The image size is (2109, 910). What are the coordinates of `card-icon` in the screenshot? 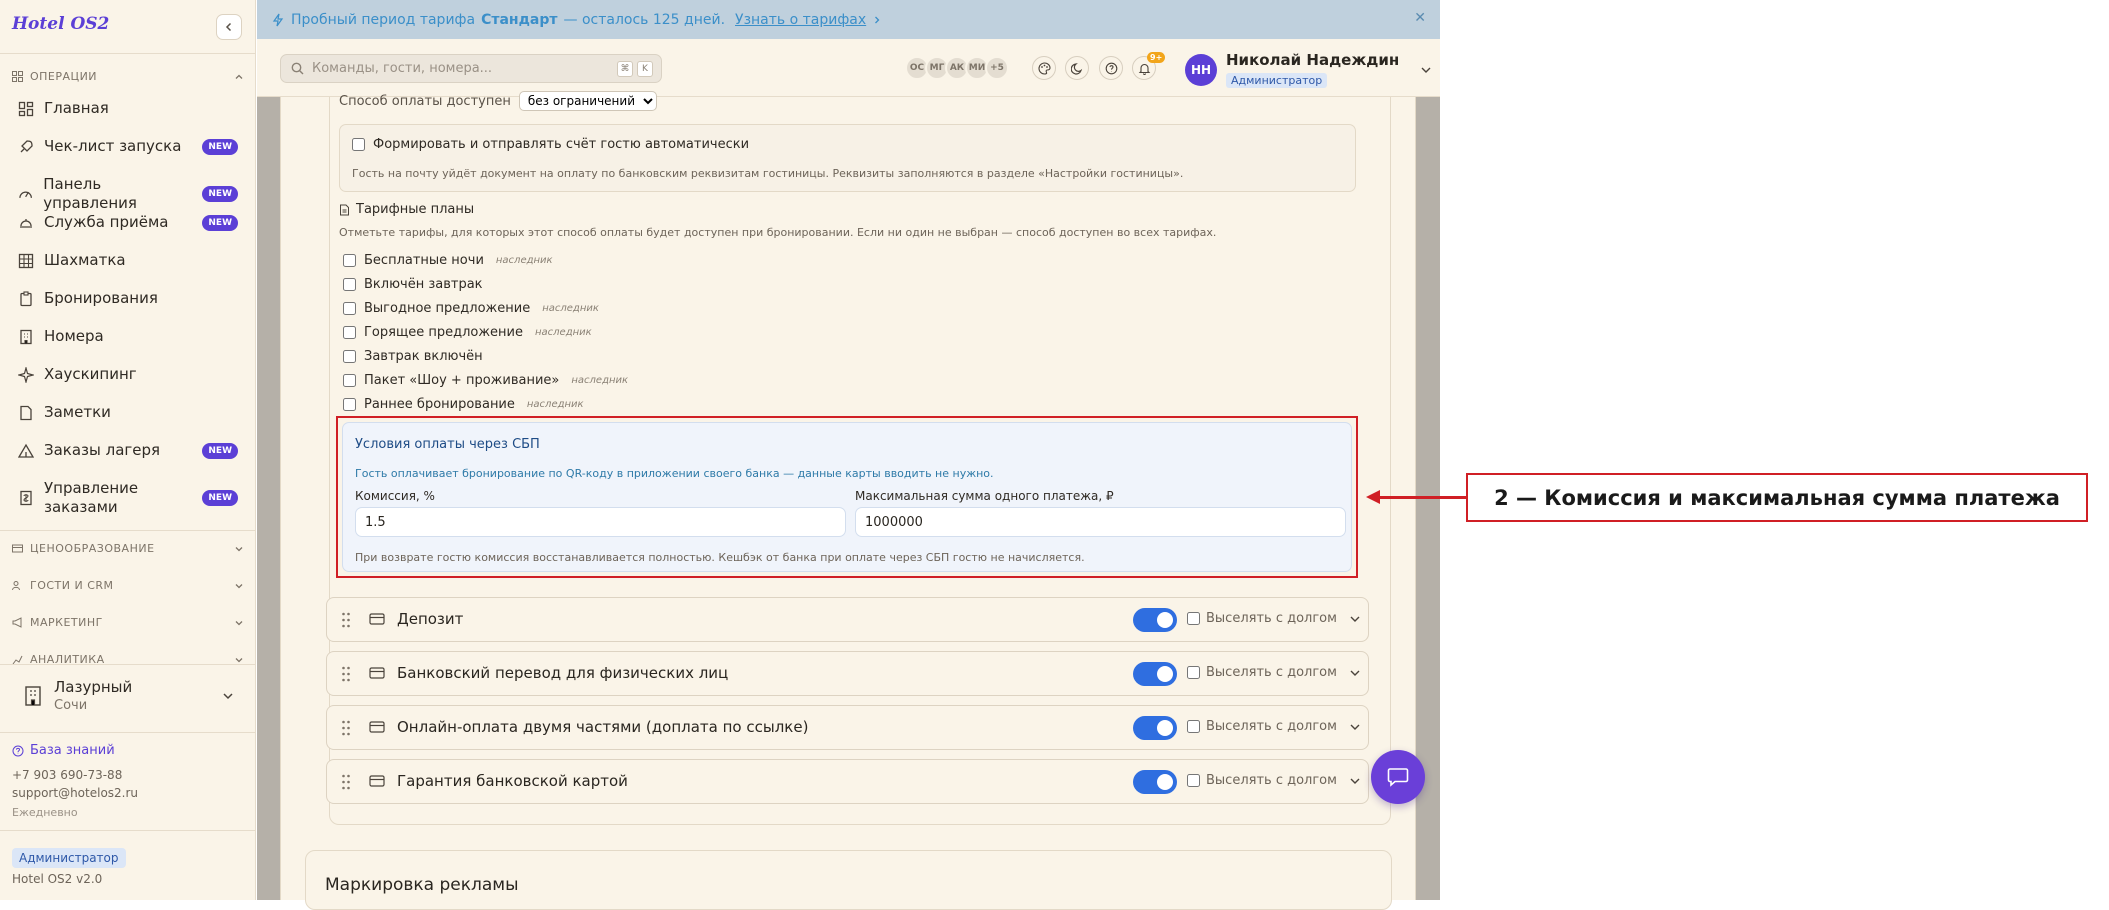 It's located at (17, 548).